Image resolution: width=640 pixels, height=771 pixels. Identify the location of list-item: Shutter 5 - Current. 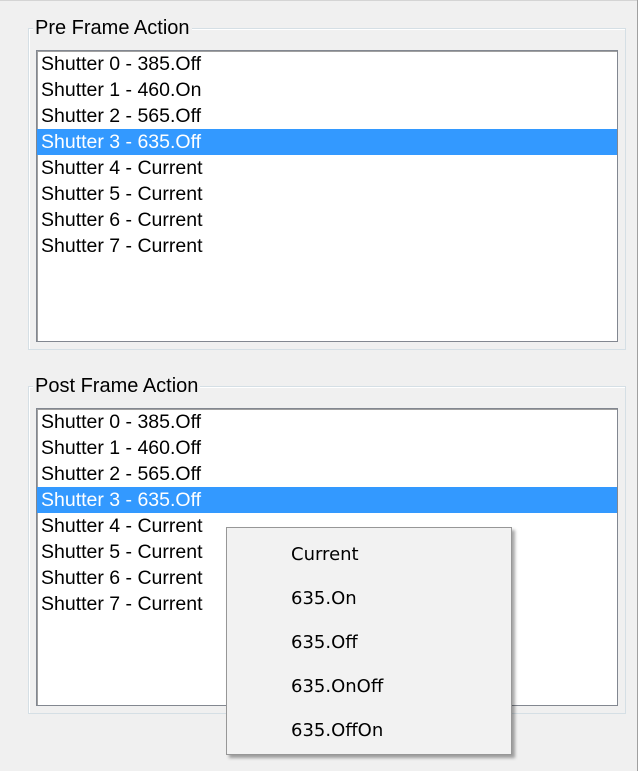
(327, 194).